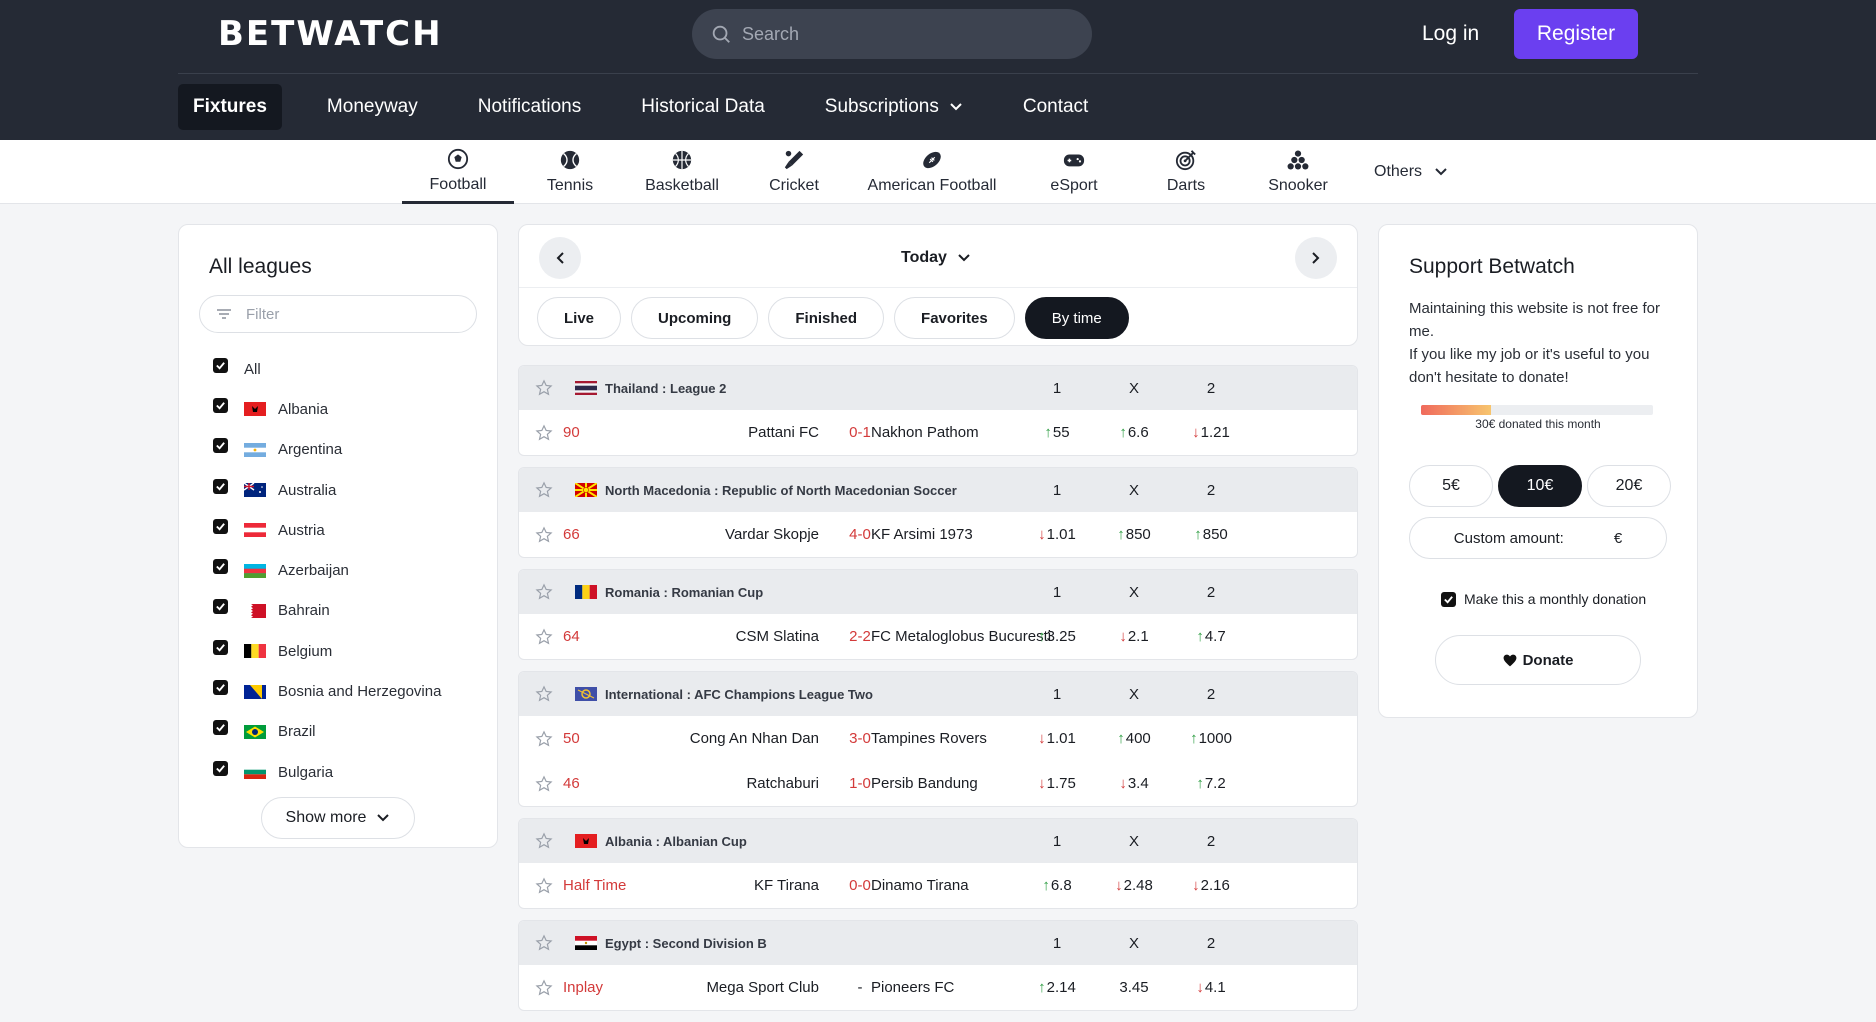 This screenshot has width=1876, height=1022. Describe the element at coordinates (902, 34) in the screenshot. I see `search-input` at that location.